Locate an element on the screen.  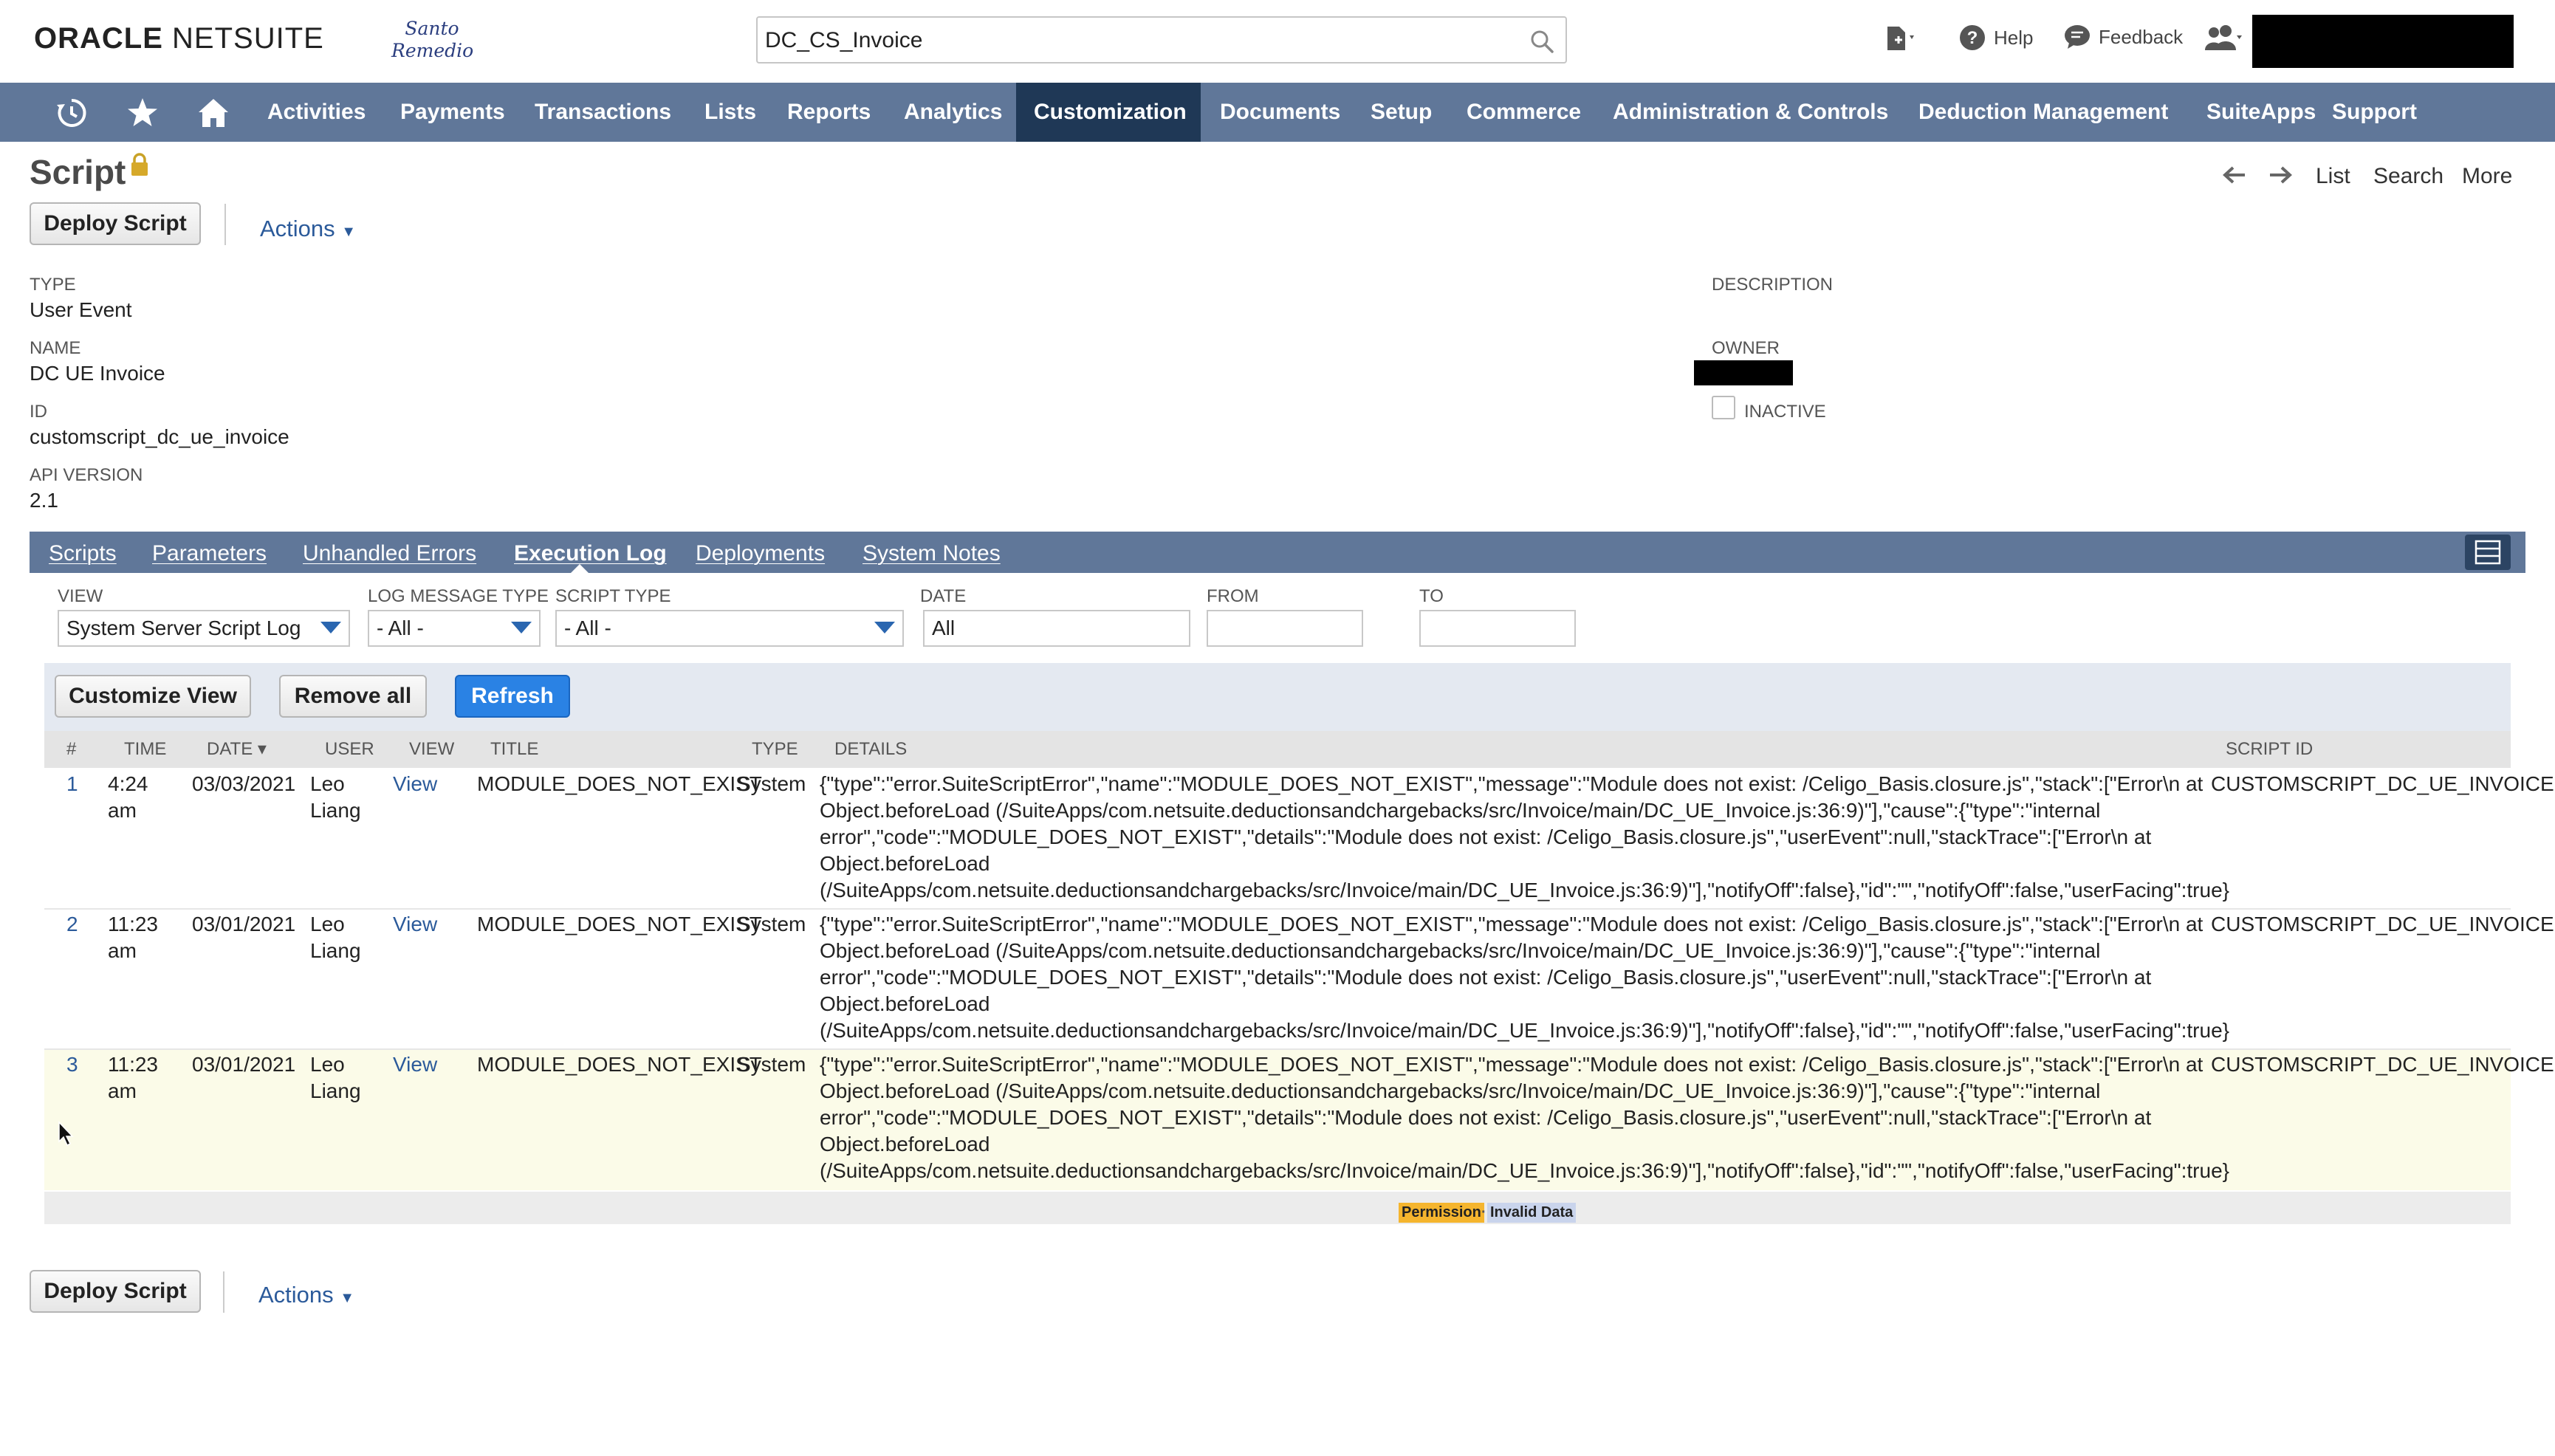
tab-execution-log: Execution Log is located at coordinates (590, 552).